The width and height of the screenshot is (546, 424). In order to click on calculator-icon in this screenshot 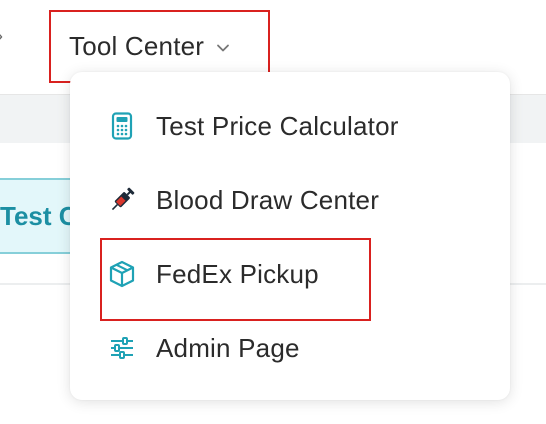, I will do `click(122, 126)`.